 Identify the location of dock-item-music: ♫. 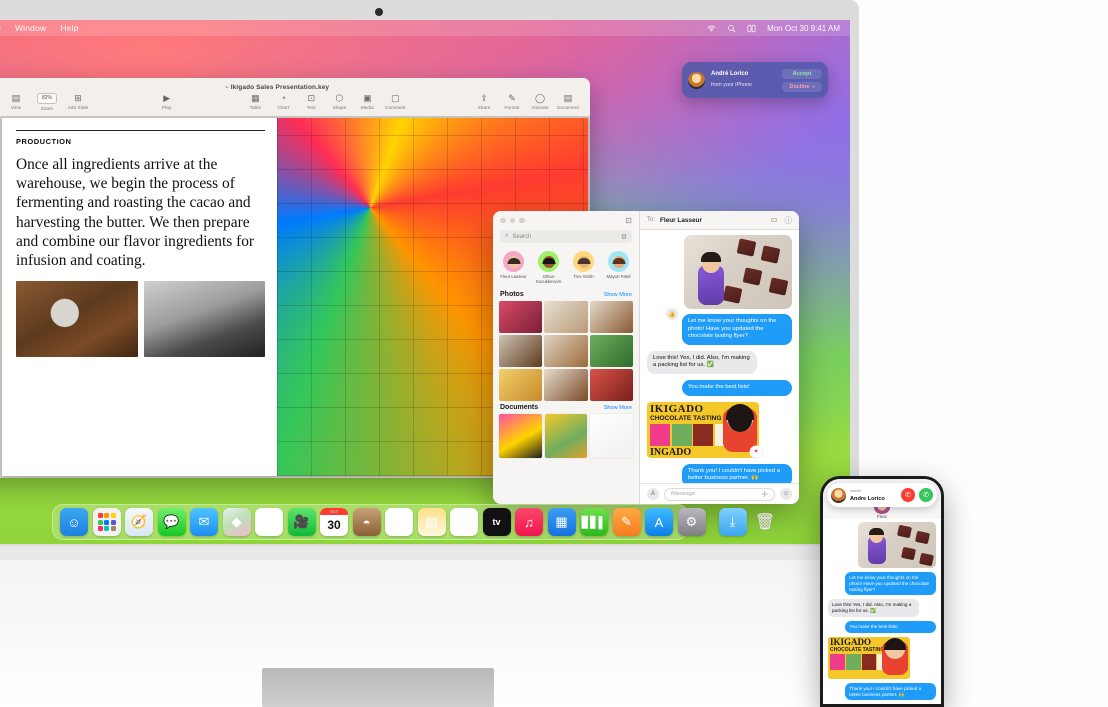
(529, 522).